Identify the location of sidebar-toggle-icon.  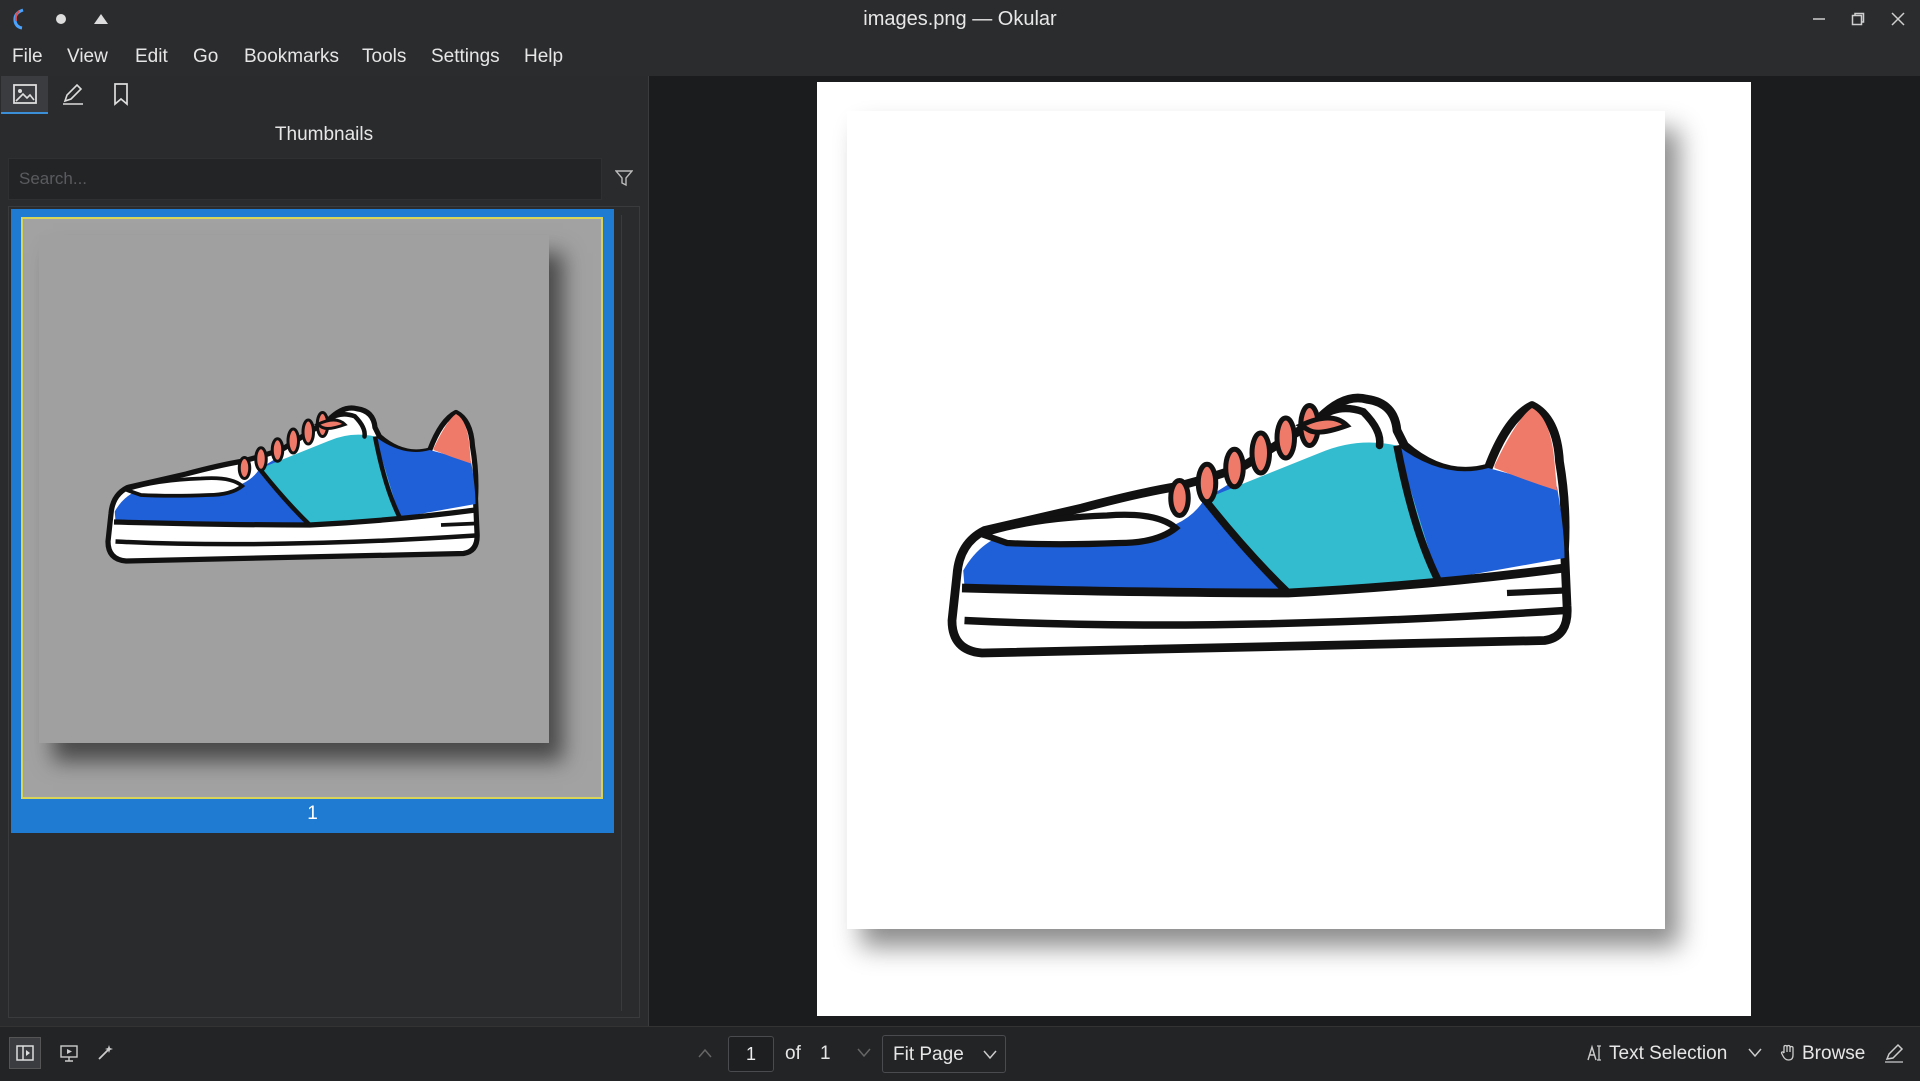
(25, 1053).